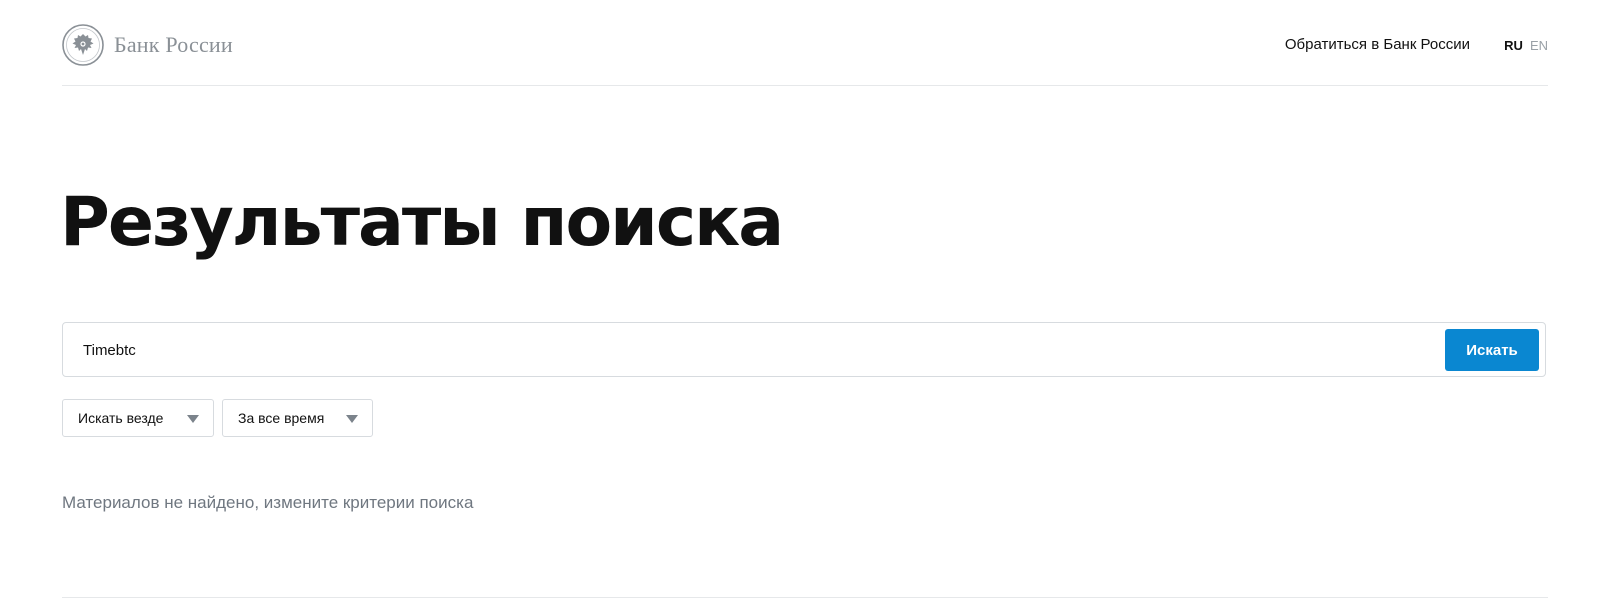  Describe the element at coordinates (1526, 45) in the screenshot. I see `language-switcher: RU EN` at that location.